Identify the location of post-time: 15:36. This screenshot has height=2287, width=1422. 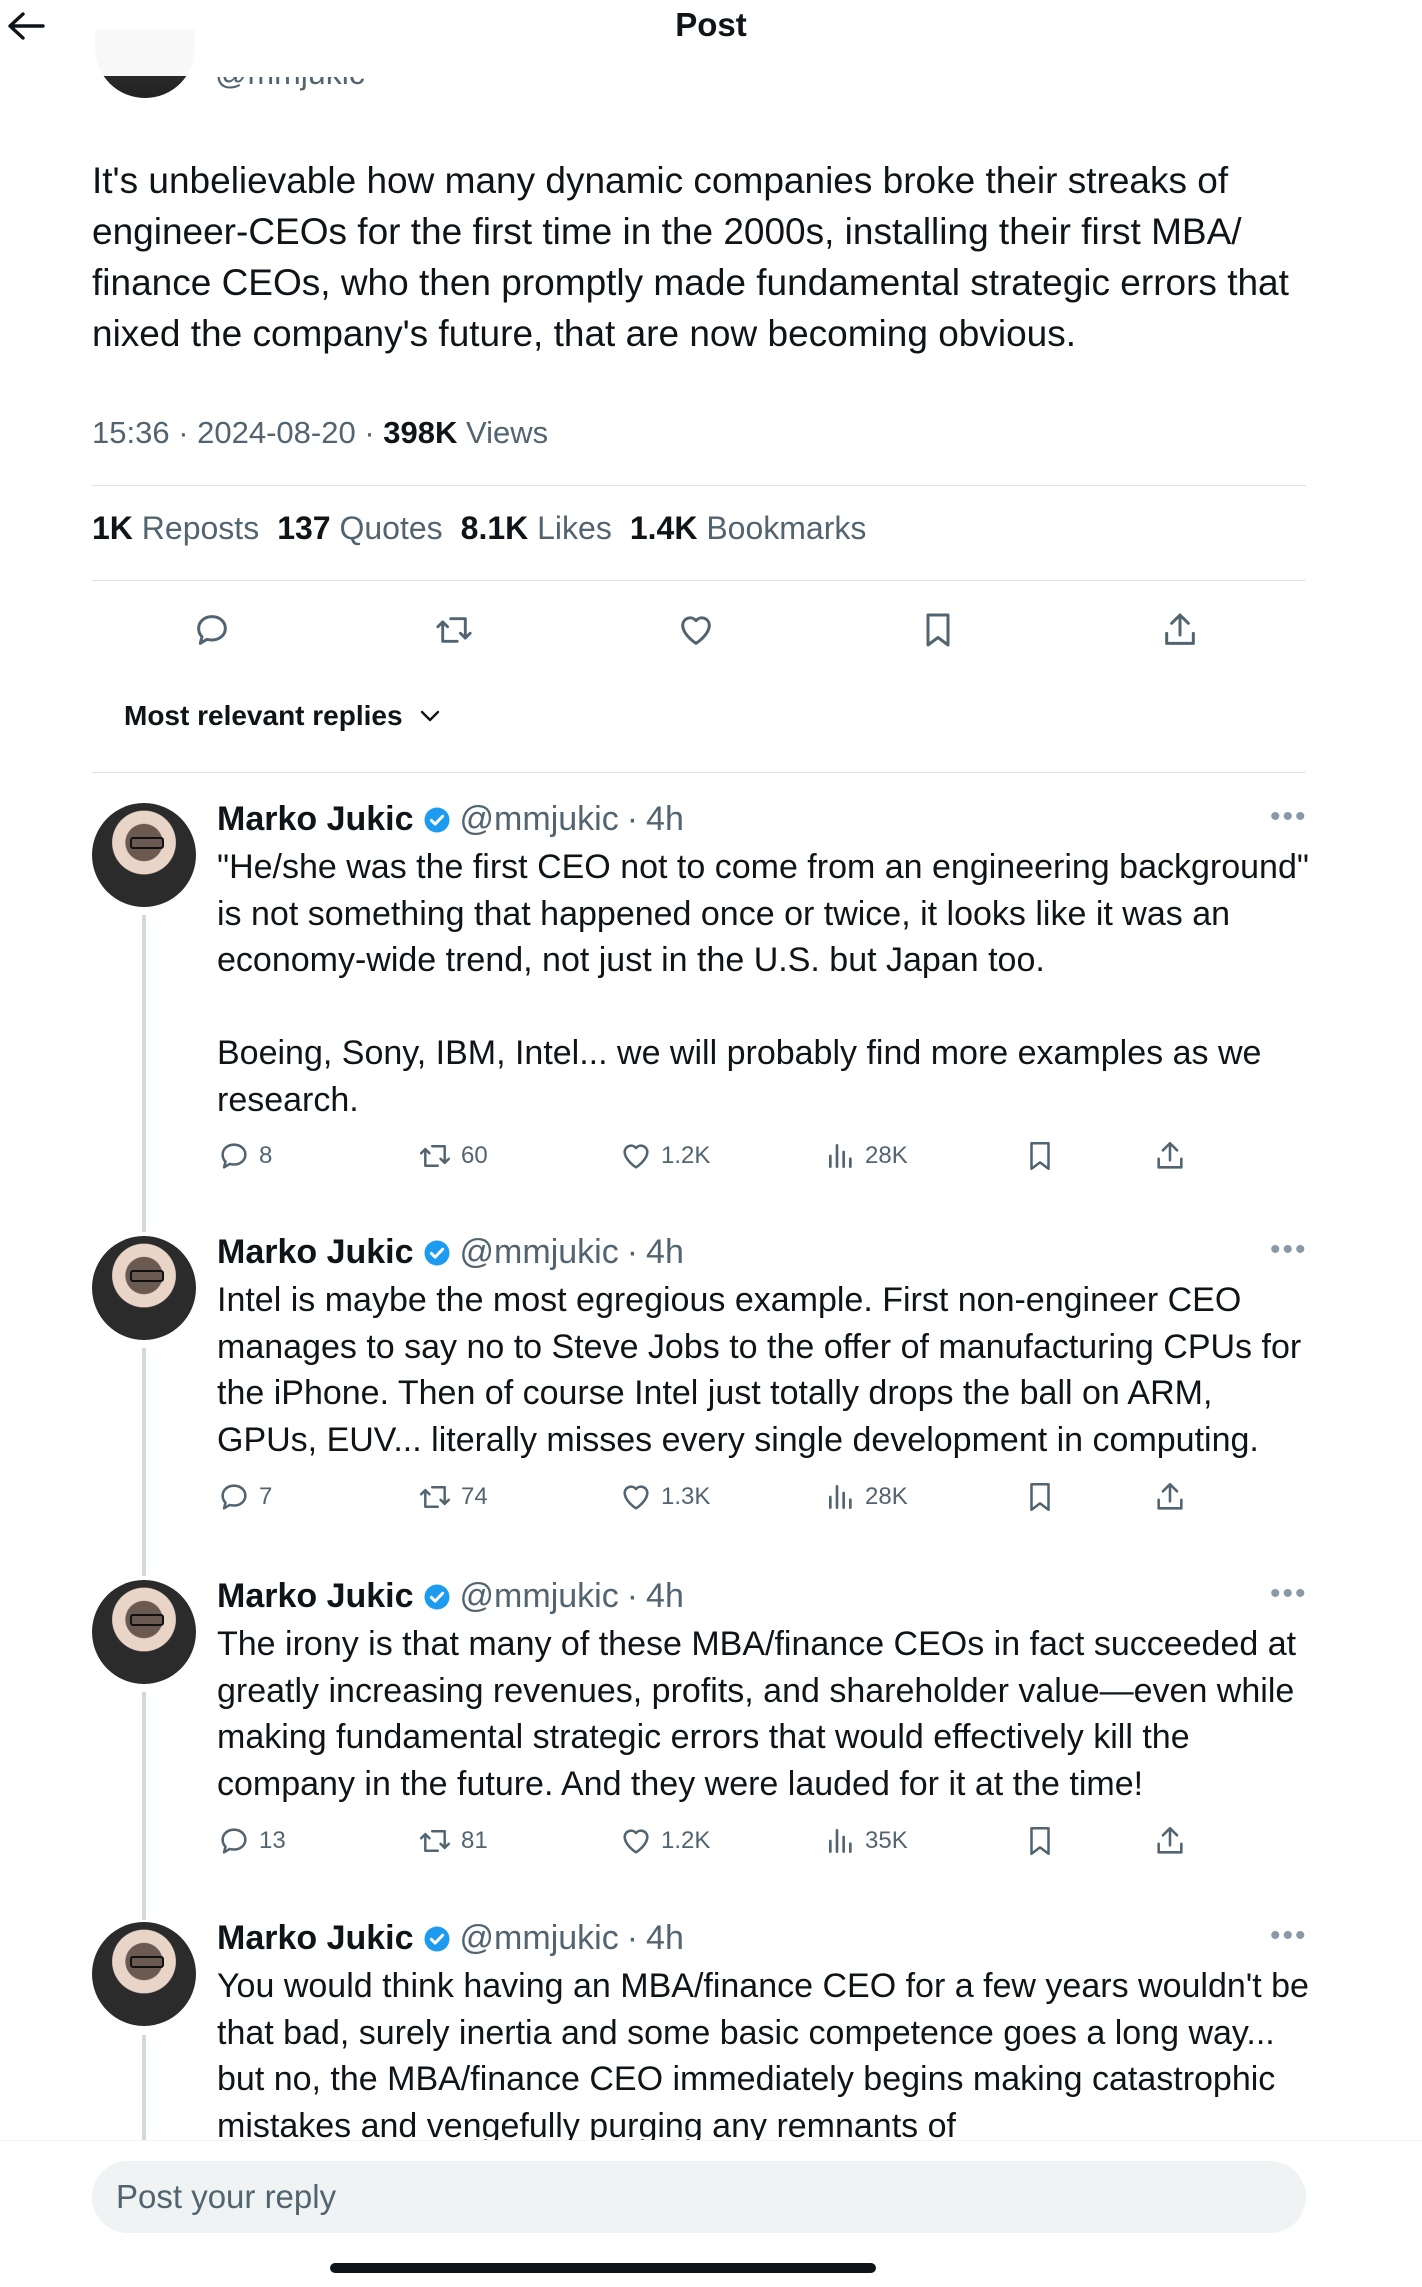
(131, 432).